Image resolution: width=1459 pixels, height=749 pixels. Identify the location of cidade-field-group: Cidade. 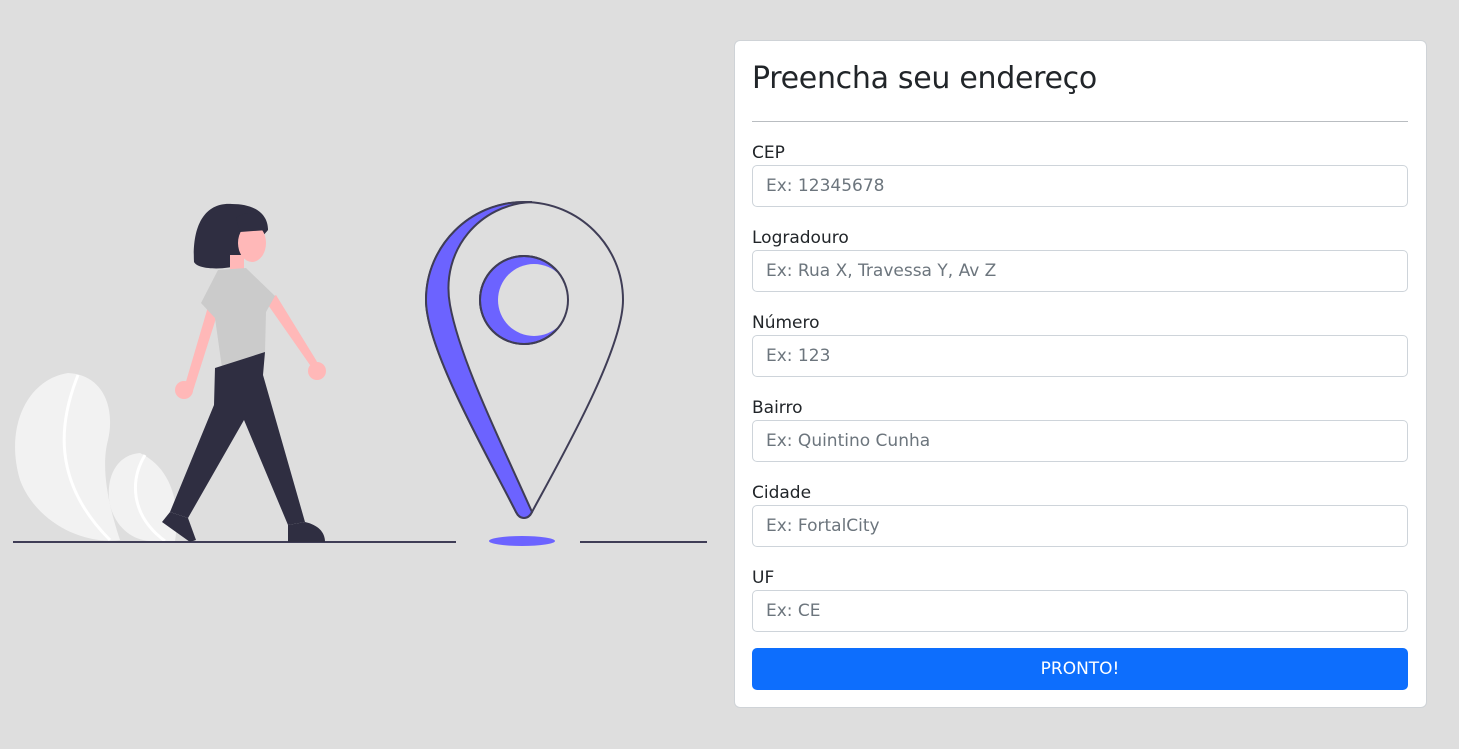
(1080, 521).